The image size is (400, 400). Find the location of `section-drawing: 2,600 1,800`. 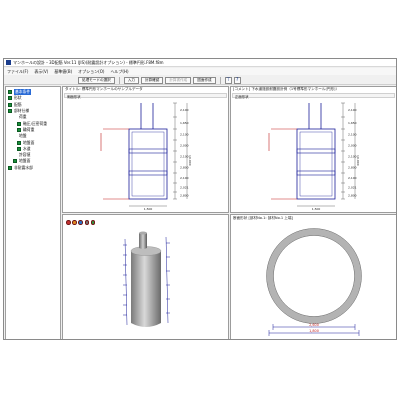

section-drawing: 2,600 1,800 is located at coordinates (314, 282).